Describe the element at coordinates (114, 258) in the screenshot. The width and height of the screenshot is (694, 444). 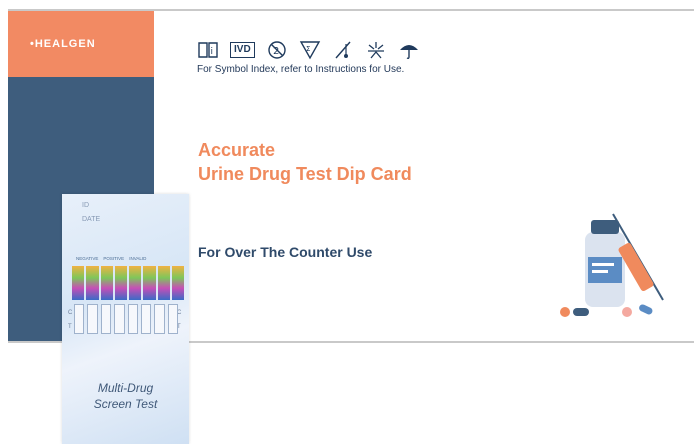
I see `positive-label: POSITIVE` at that location.